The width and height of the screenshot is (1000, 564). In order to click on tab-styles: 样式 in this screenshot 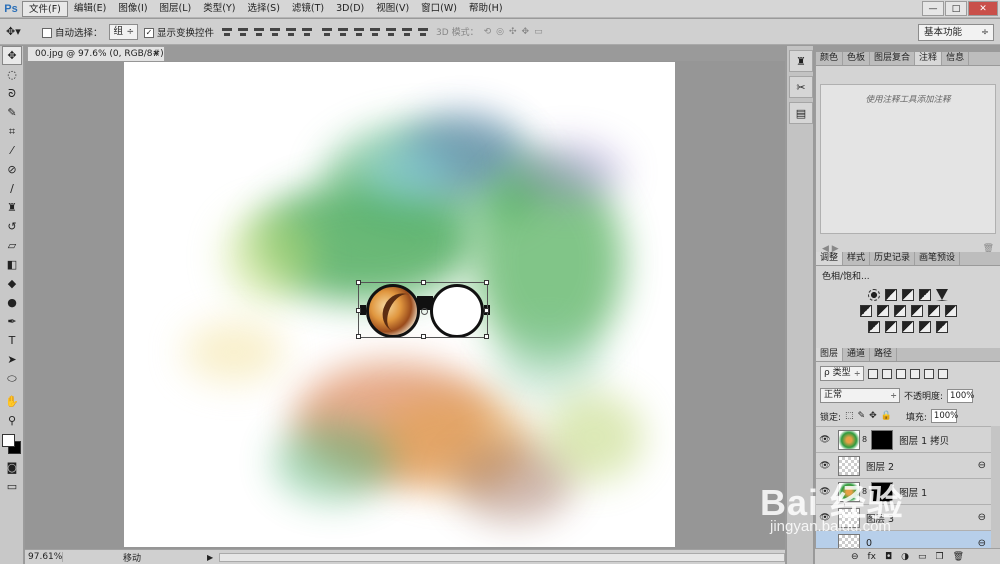, I will do `click(857, 258)`.